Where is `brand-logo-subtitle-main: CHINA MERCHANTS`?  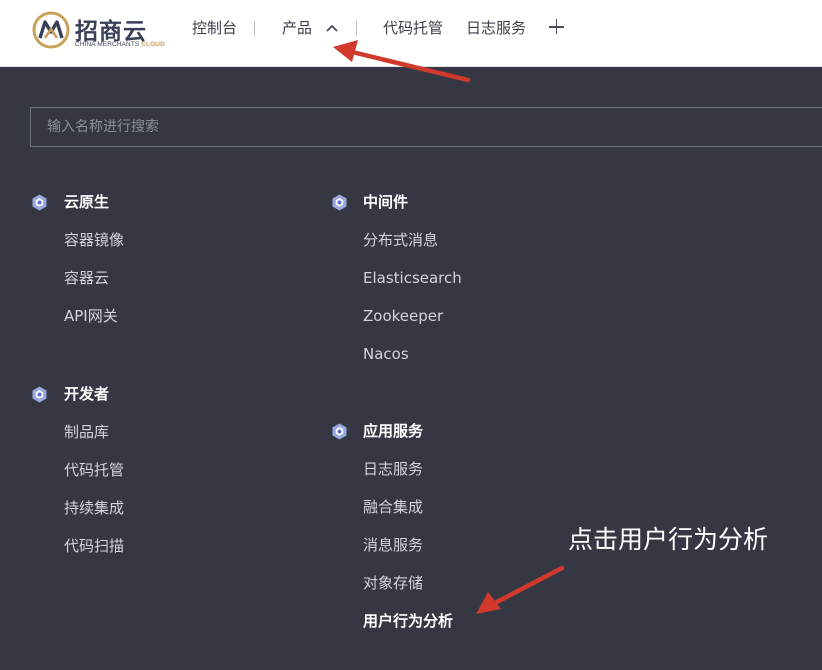
brand-logo-subtitle-main: CHINA MERCHANTS is located at coordinates (108, 44).